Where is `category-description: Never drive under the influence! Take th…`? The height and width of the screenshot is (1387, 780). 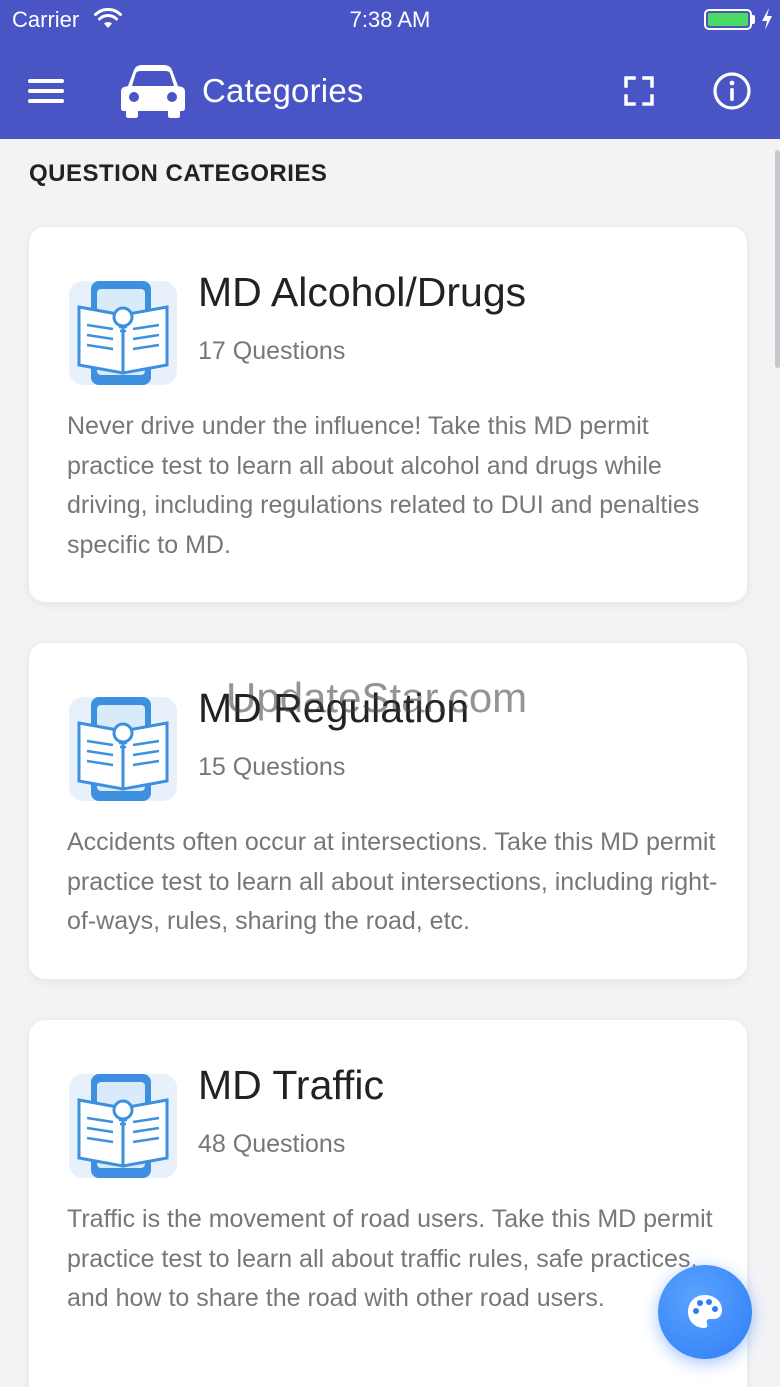
category-description: Never drive under the influence! Take th… is located at coordinates (383, 485).